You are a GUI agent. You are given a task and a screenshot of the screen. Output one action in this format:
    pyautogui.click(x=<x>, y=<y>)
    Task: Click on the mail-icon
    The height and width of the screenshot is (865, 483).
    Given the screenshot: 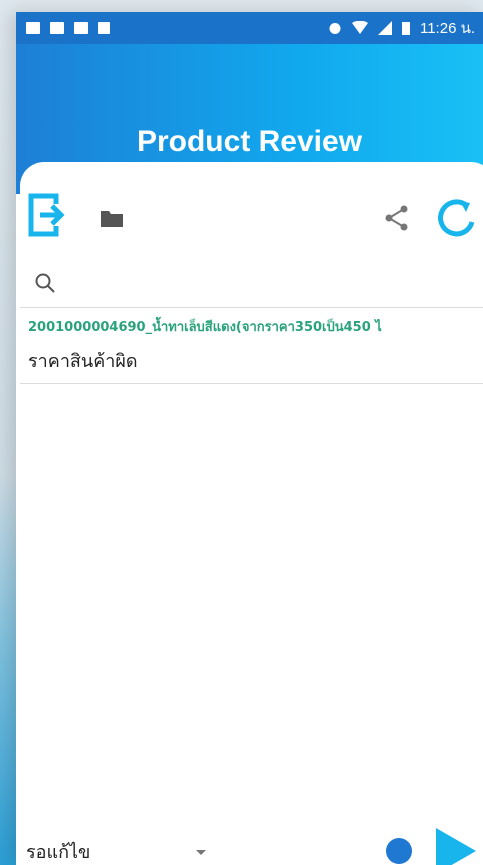 What is the action you would take?
    pyautogui.click(x=104, y=28)
    